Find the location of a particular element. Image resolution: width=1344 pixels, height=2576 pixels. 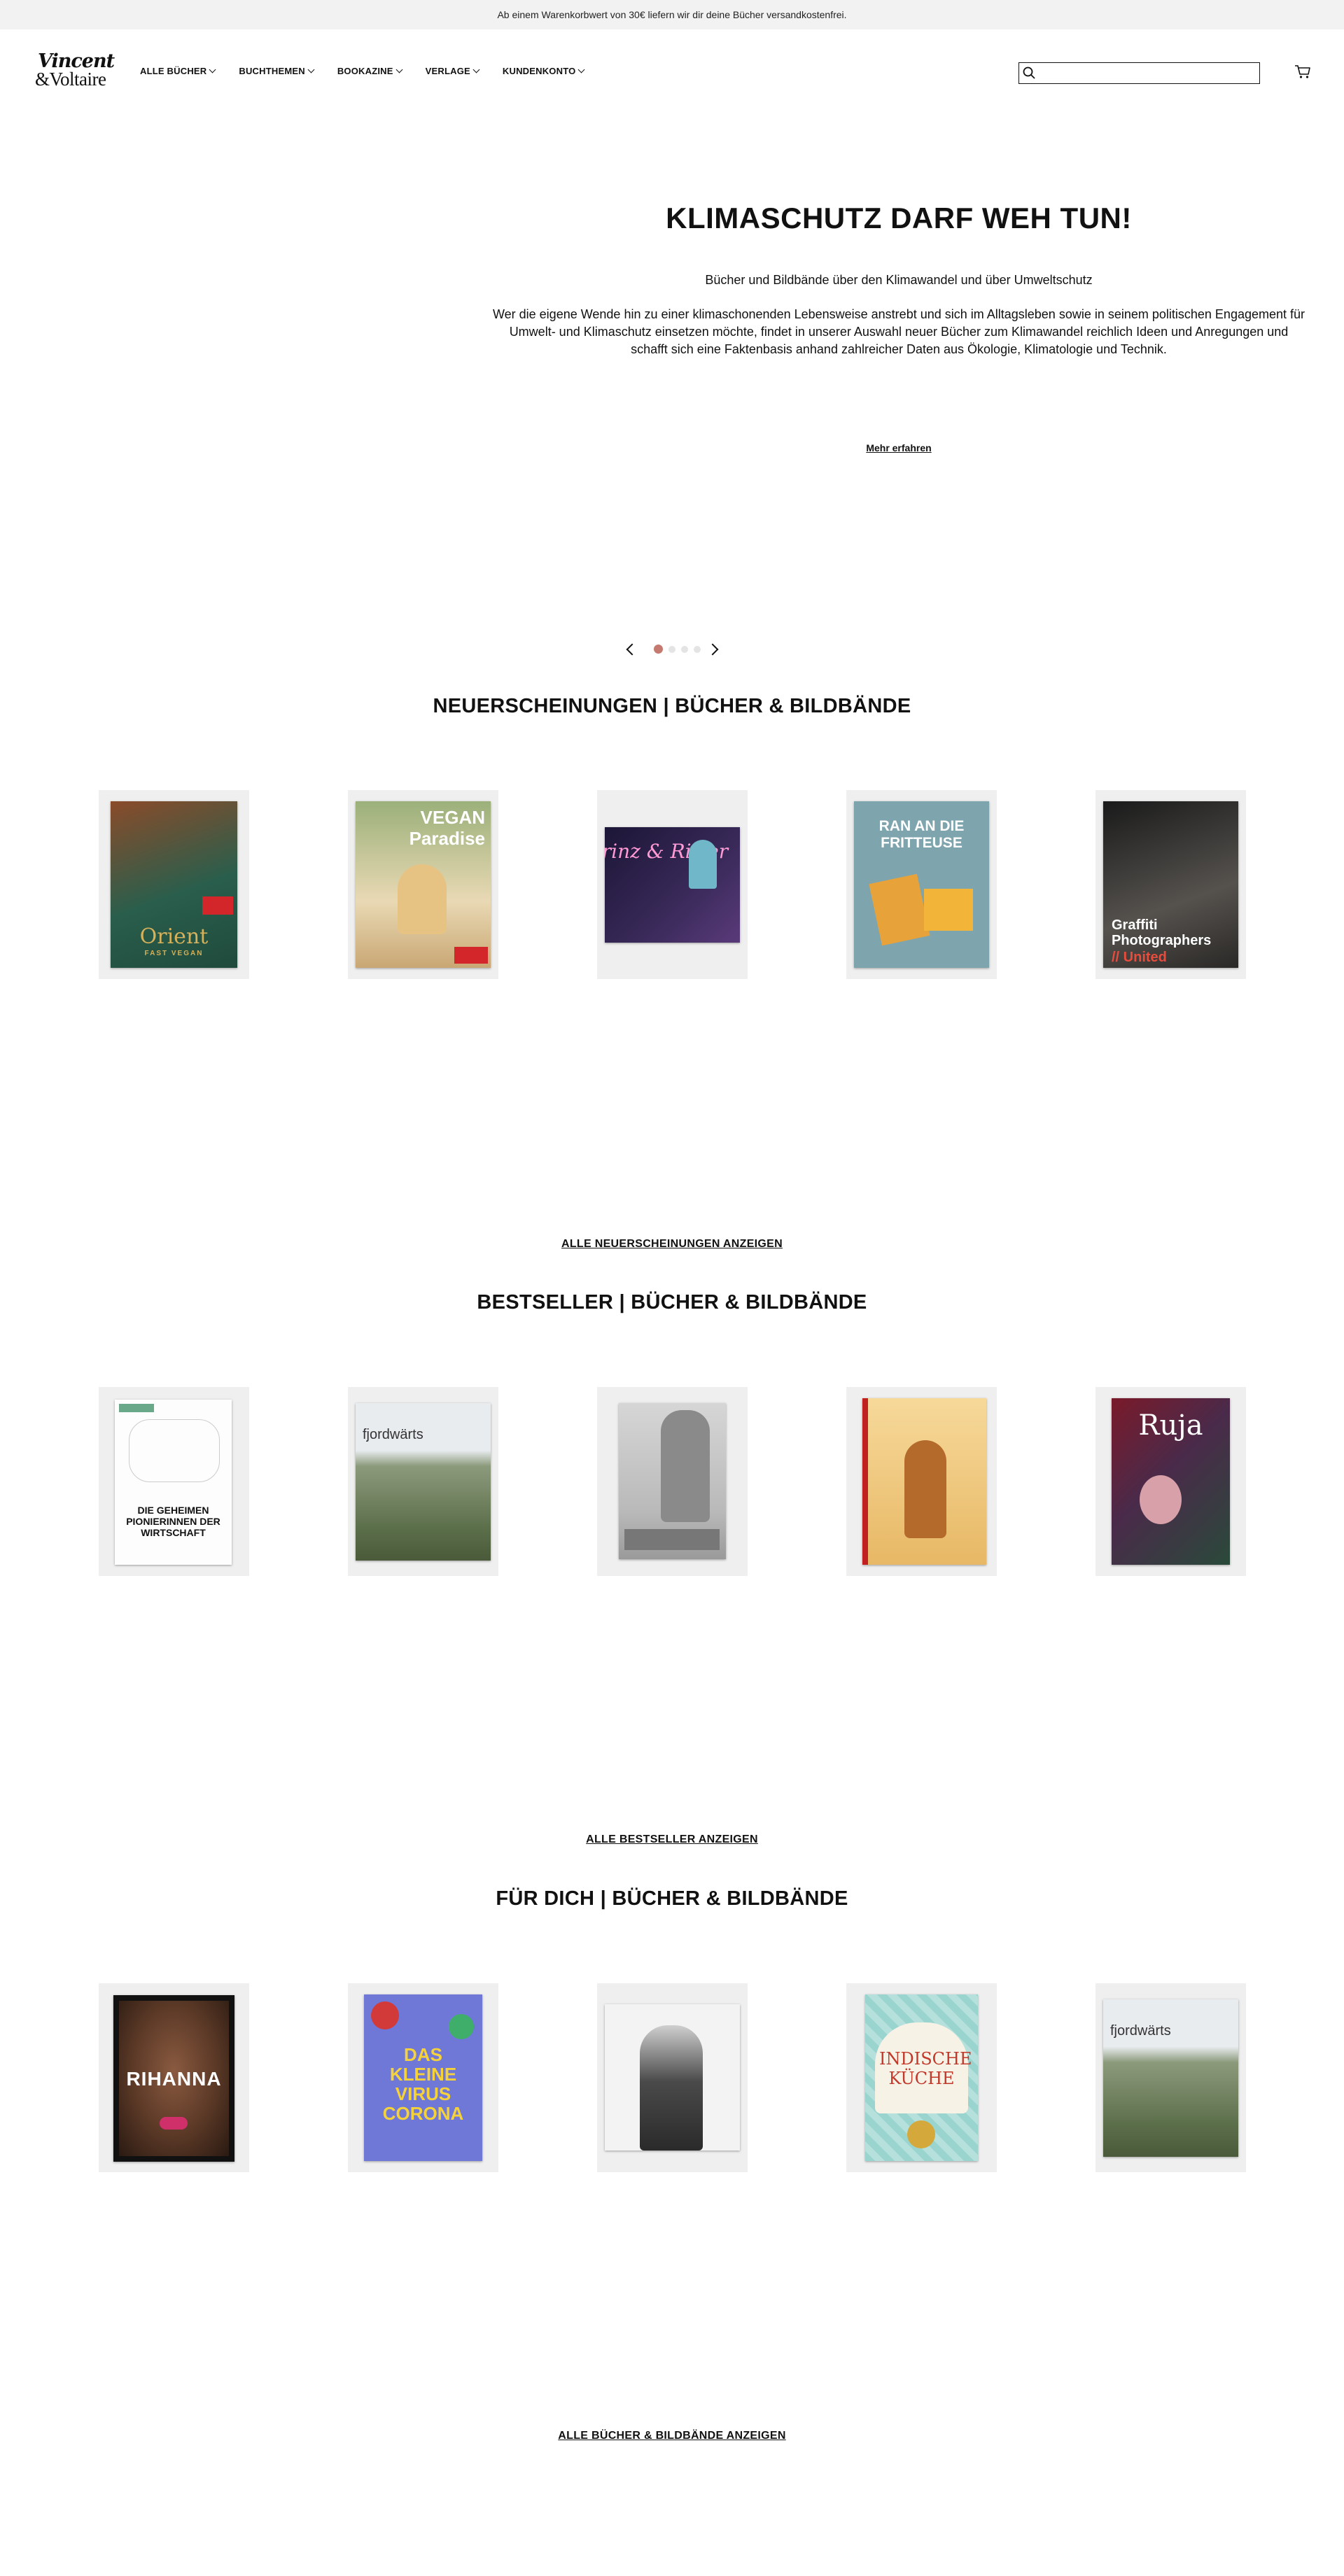

nav-label: BOOKAZINE is located at coordinates (365, 71).